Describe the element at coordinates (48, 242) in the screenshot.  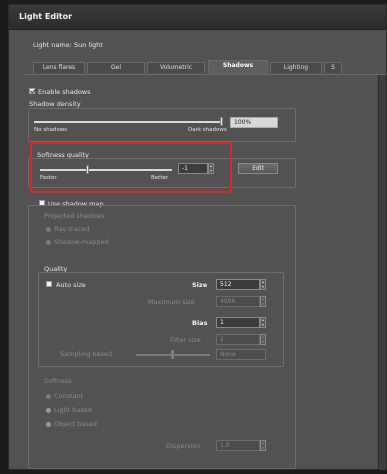
I see `shadow-mapped-radio` at that location.